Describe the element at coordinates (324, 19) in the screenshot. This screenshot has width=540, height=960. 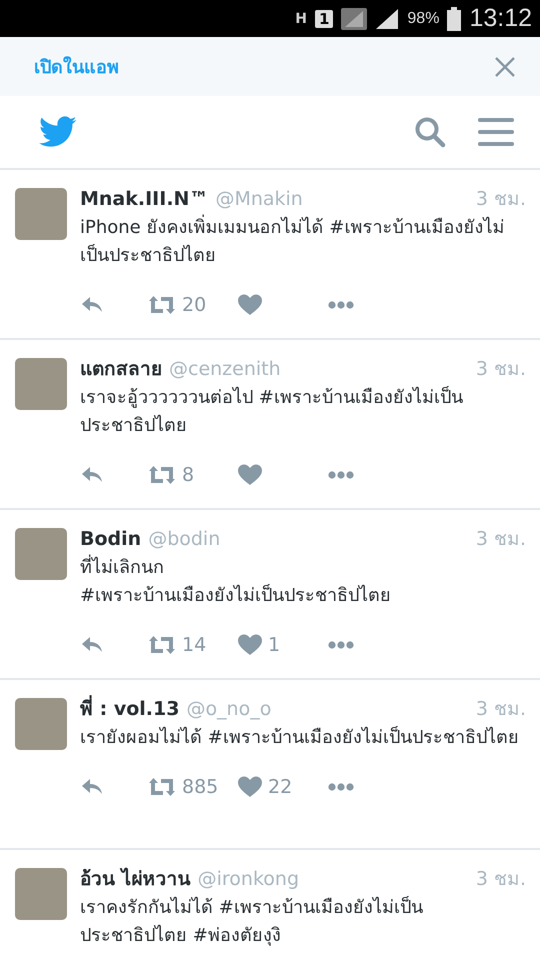
I see `sim-indicator: 1` at that location.